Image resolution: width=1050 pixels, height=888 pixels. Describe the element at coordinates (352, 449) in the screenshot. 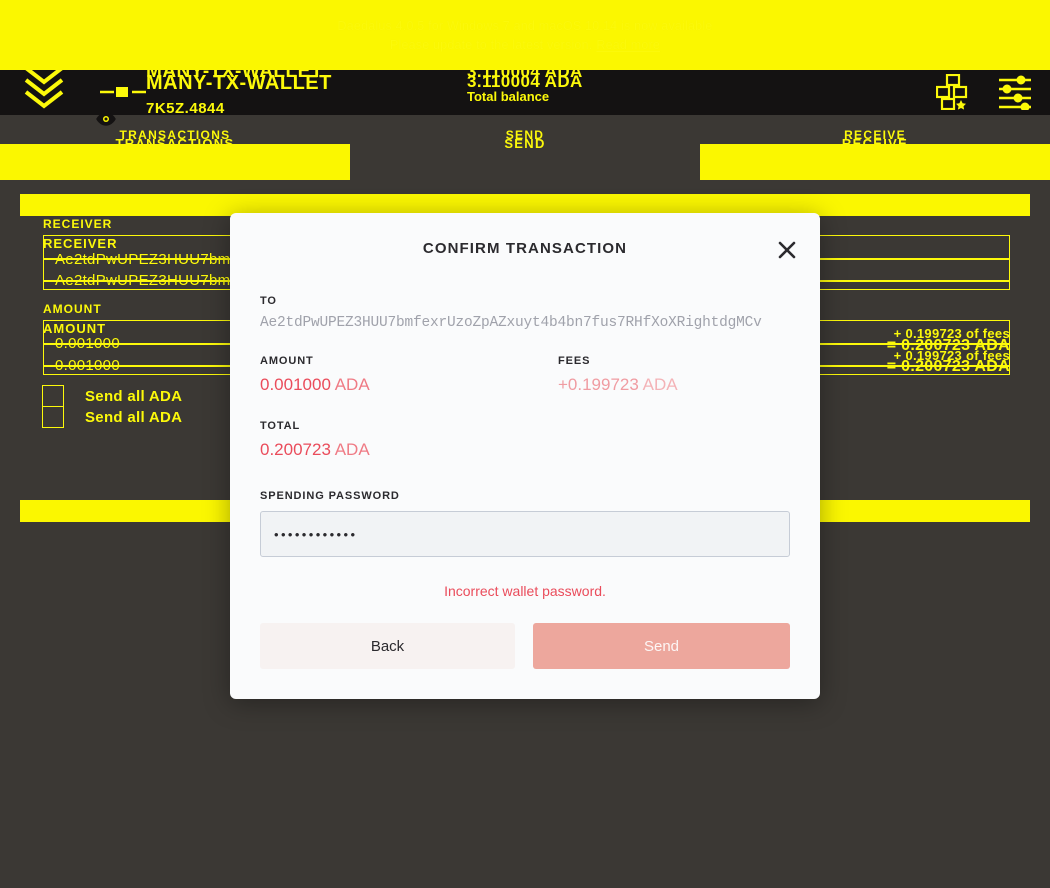

I see `total-unit: ADA` at that location.